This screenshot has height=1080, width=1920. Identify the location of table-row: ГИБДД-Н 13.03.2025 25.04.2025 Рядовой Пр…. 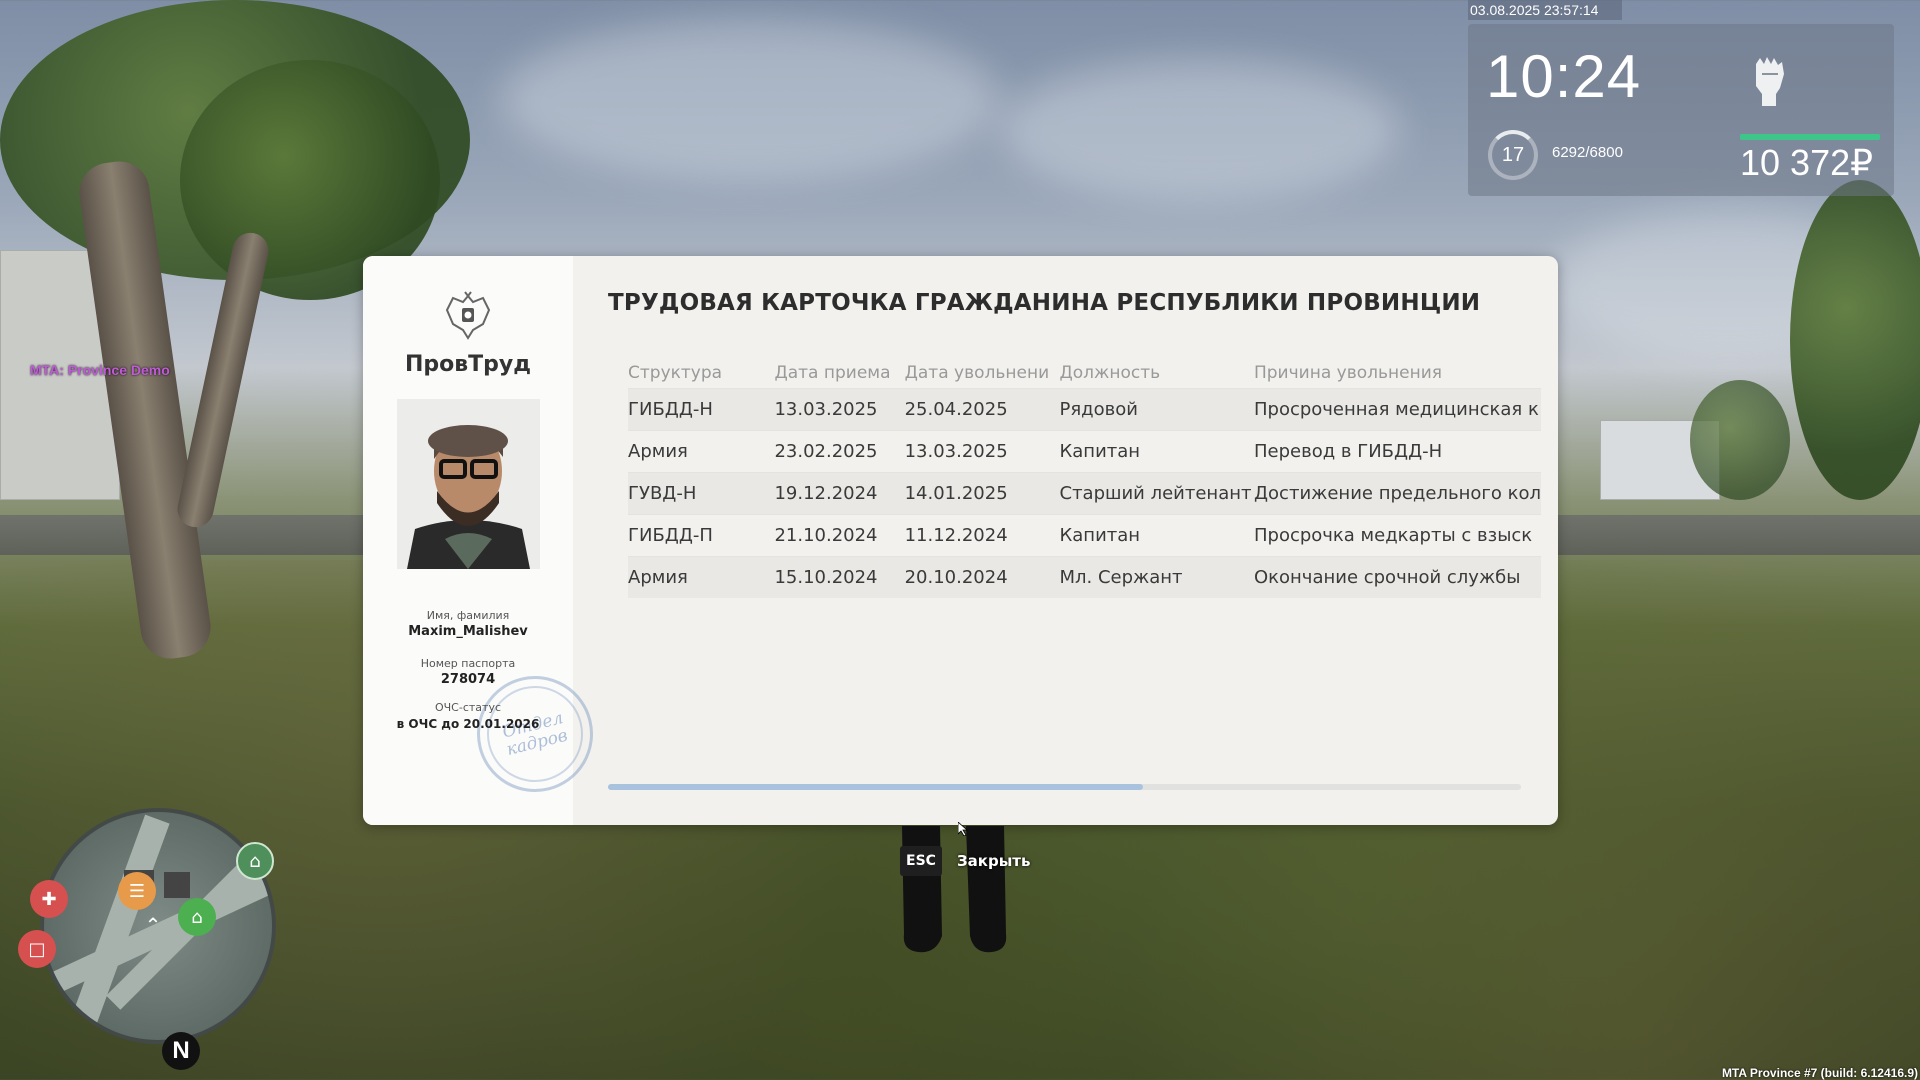
(1084, 408).